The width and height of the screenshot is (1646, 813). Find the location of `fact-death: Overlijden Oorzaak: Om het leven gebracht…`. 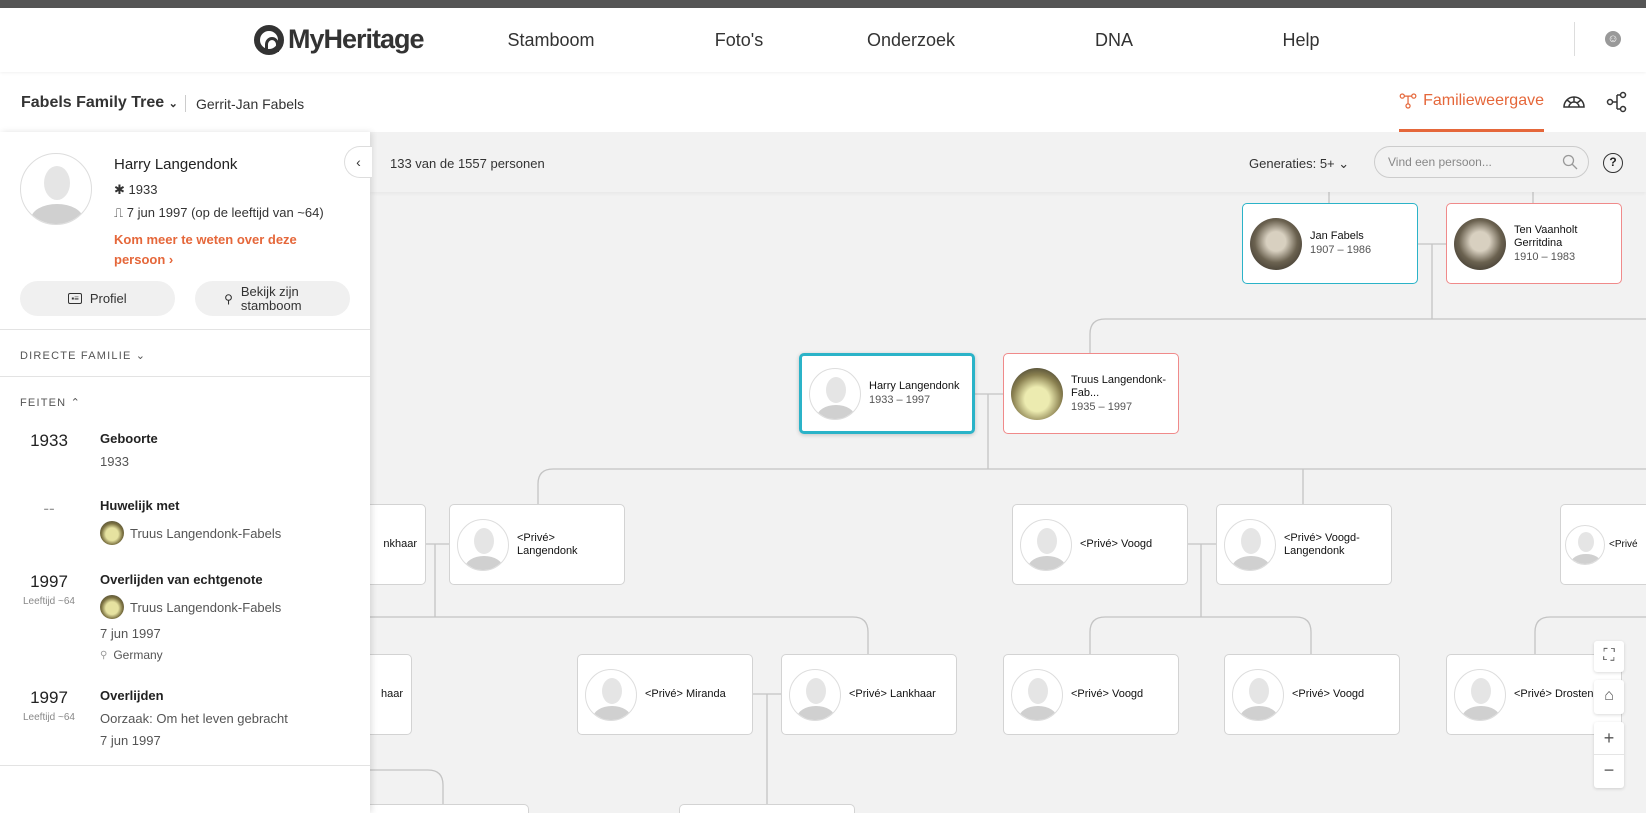

fact-death: Overlijden Oorzaak: Om het leven gebracht… is located at coordinates (194, 721).